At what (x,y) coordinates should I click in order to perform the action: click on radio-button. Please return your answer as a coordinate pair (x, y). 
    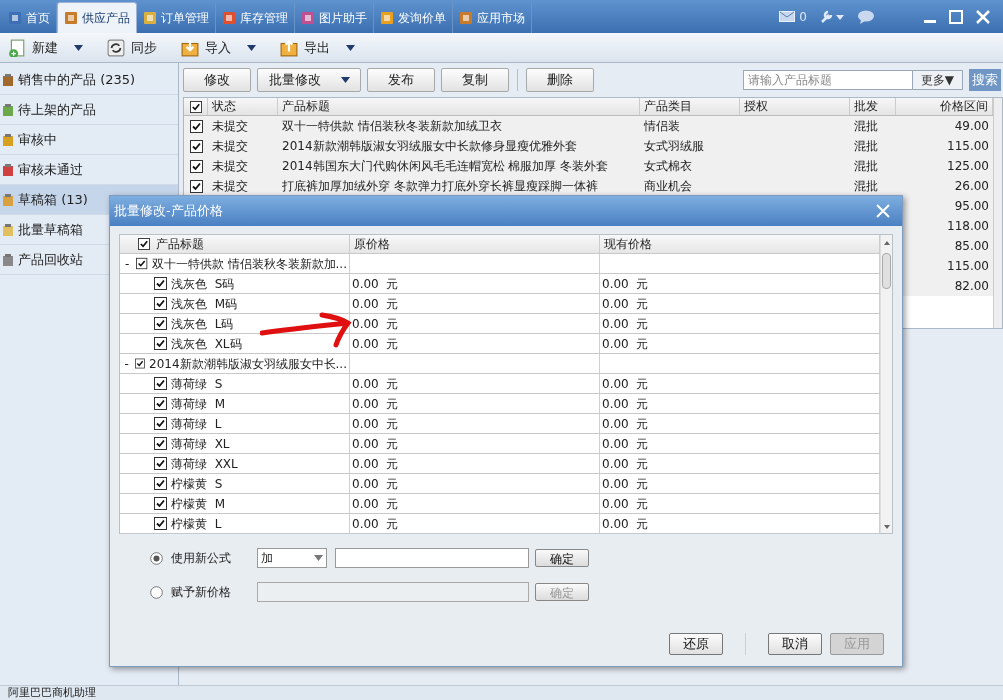
    Looking at the image, I should click on (156, 558).